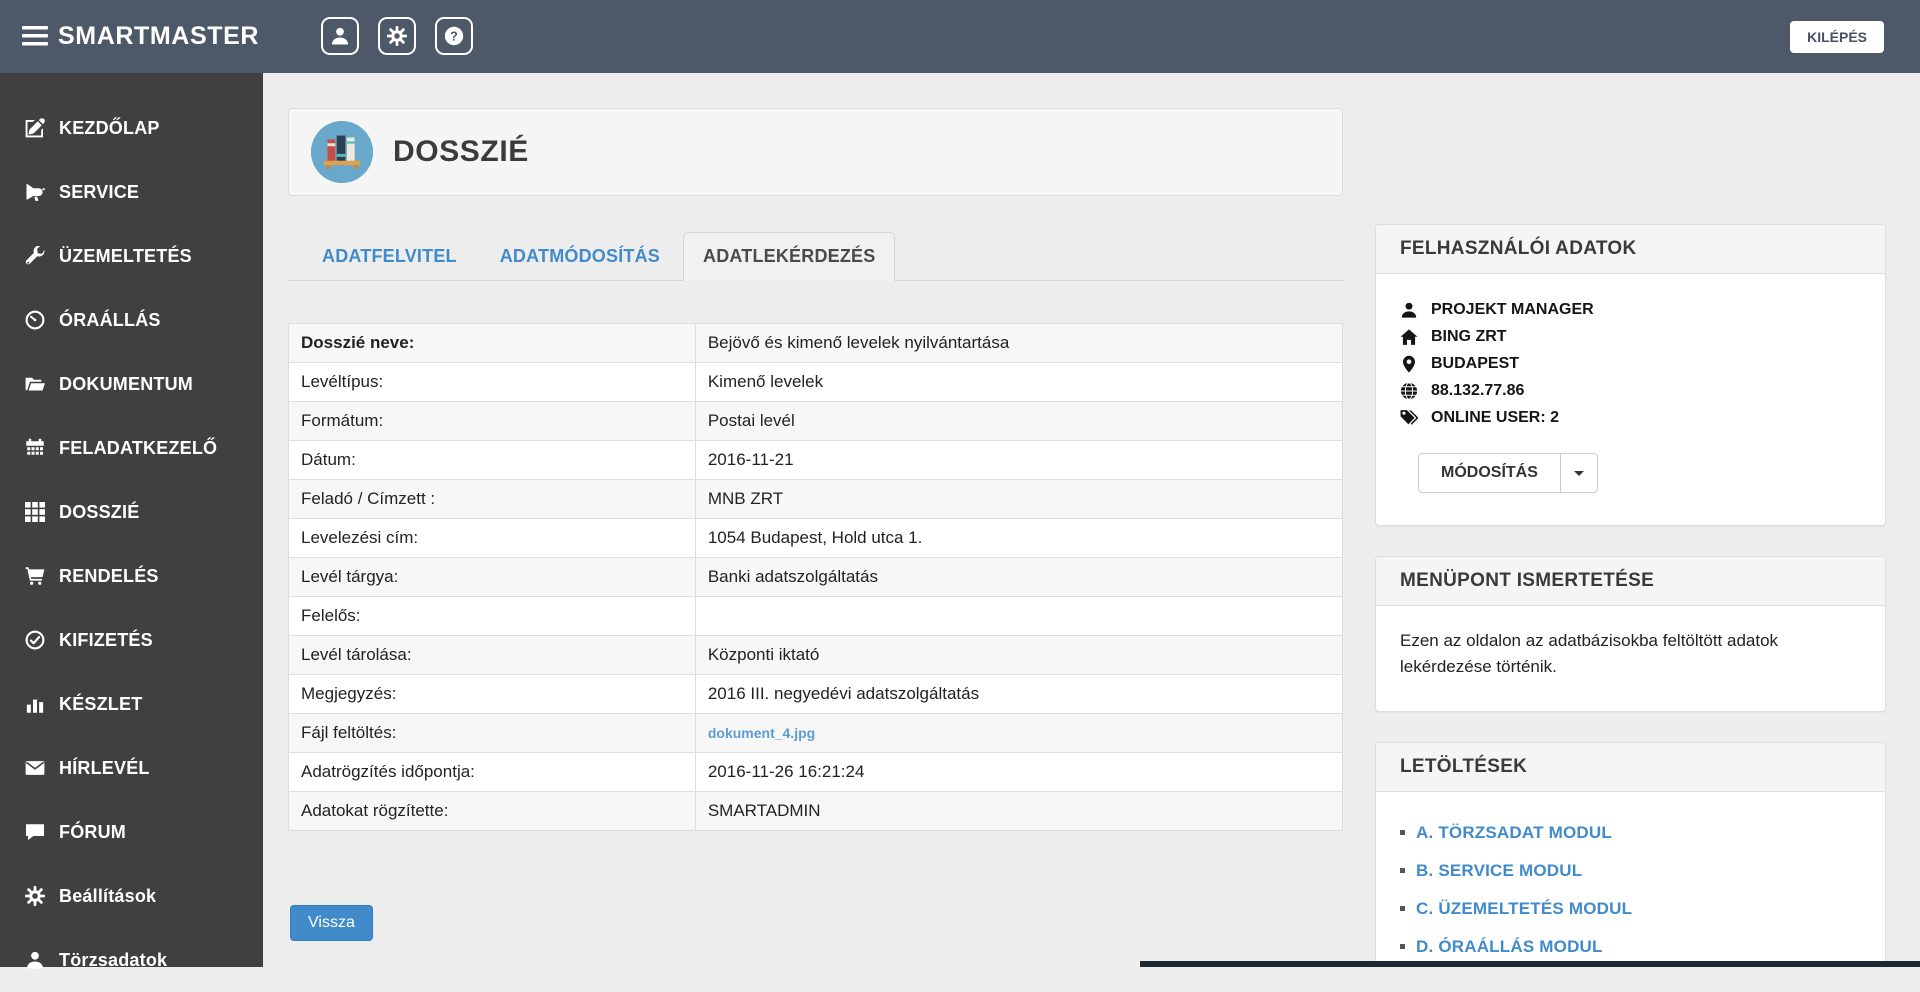  What do you see at coordinates (1019, 499) in the screenshot?
I see `field-value: MNB ZRT` at bounding box center [1019, 499].